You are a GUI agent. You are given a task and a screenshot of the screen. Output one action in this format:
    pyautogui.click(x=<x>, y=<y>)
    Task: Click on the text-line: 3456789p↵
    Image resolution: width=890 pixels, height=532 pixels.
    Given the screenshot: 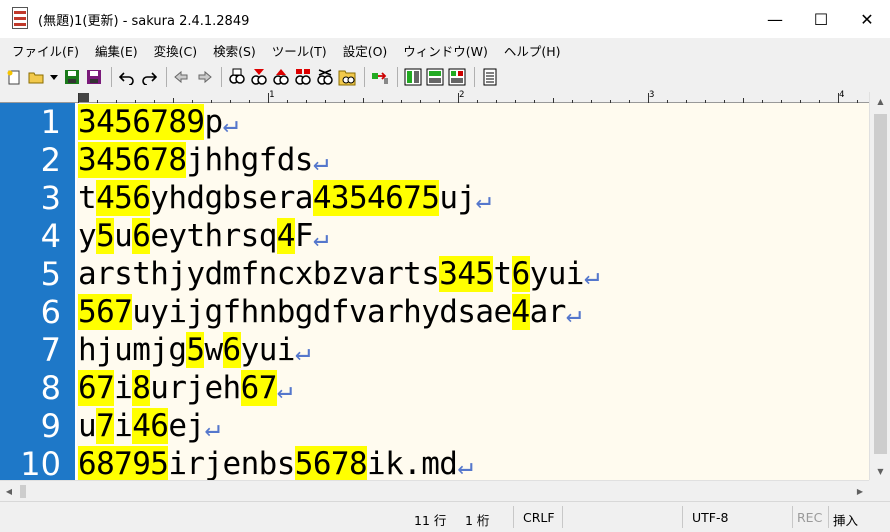 What is the action you would take?
    pyautogui.click(x=158, y=122)
    